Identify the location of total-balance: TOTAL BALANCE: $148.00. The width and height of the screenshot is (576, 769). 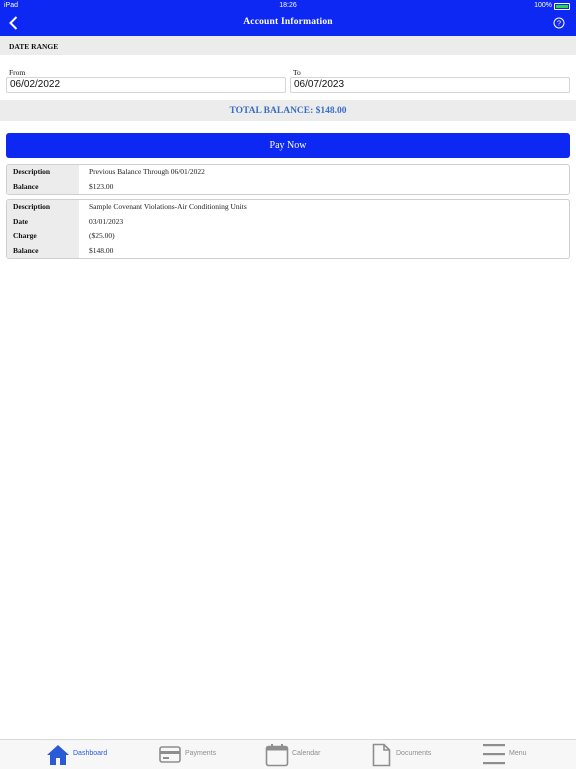
(288, 111).